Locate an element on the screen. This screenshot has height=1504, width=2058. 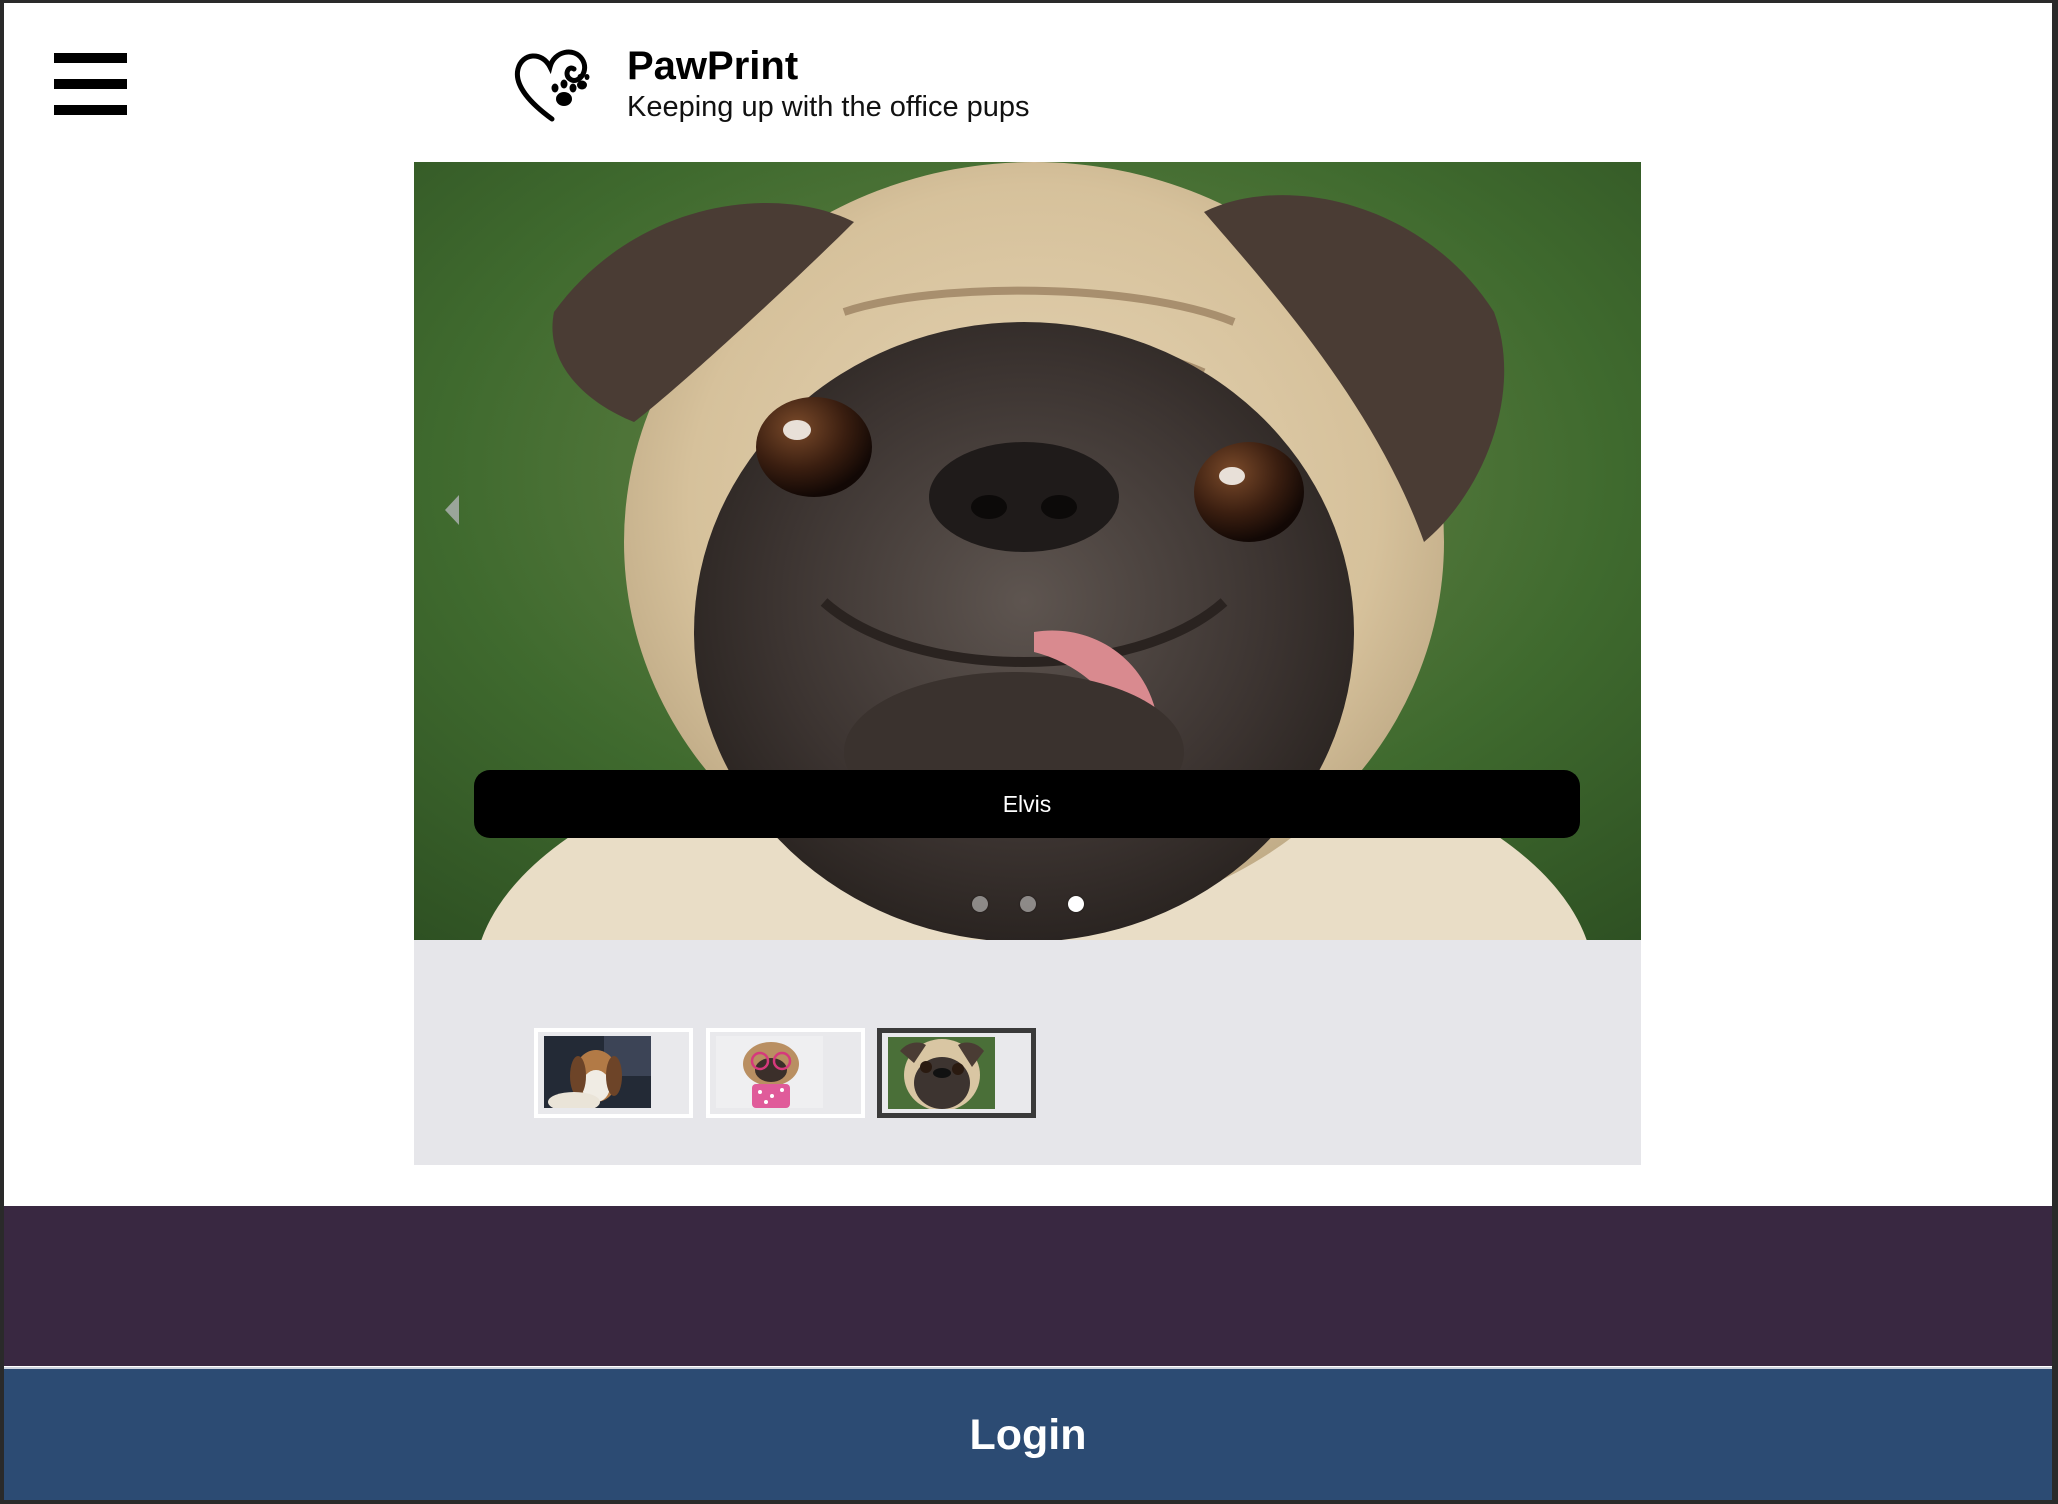
carousel-indicators is located at coordinates (1027, 906).